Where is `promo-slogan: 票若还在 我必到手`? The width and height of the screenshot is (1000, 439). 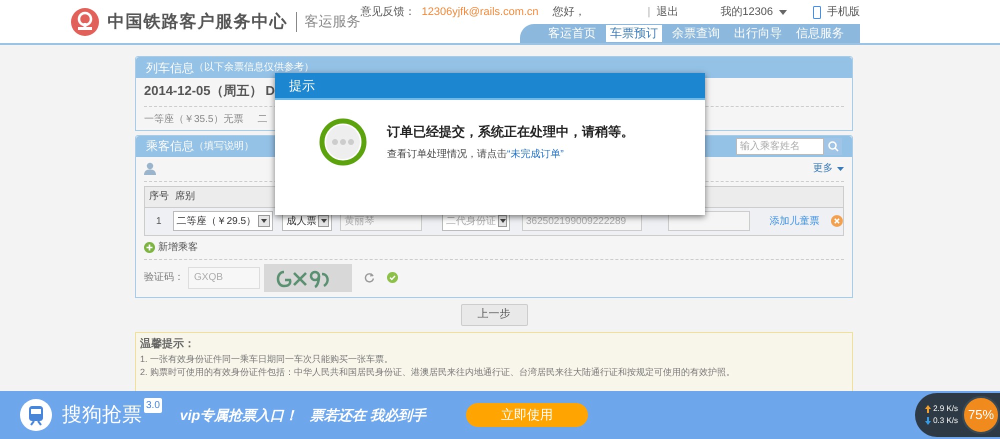
promo-slogan: 票若还在 我必到手 is located at coordinates (368, 415).